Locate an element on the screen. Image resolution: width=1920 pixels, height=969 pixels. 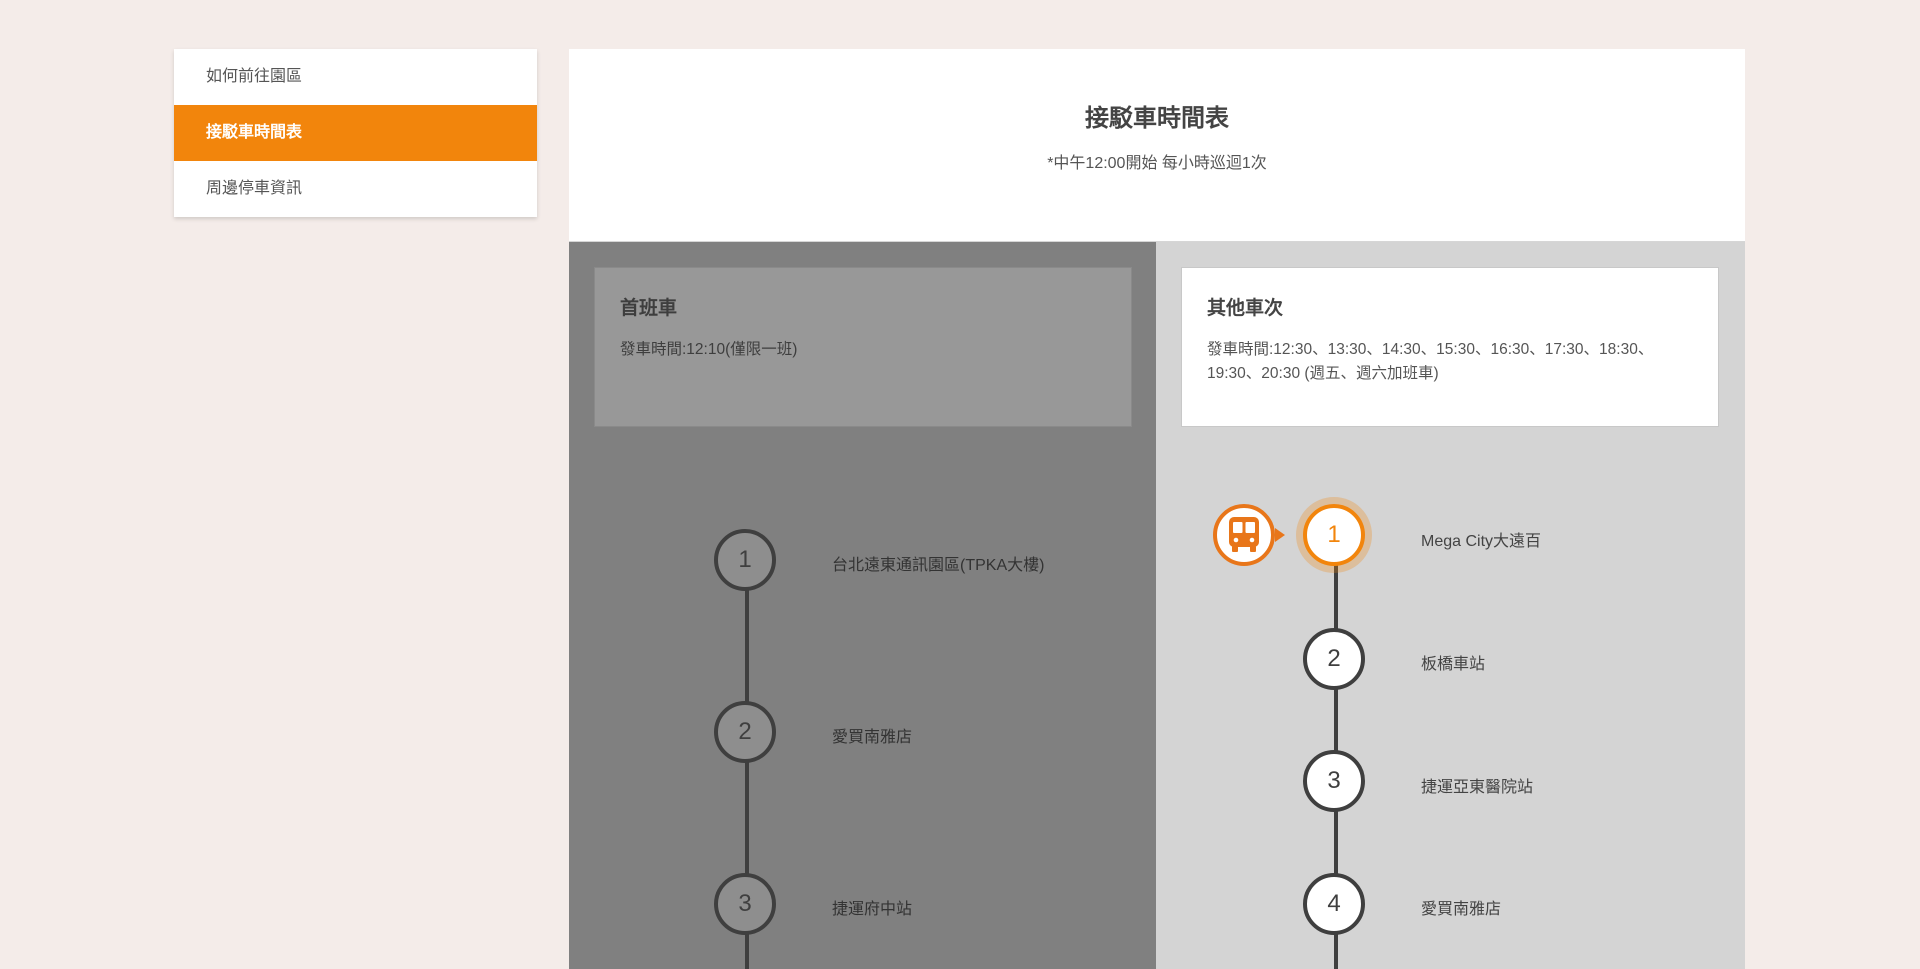
stop-name: 捷運亞東醫院站 is located at coordinates (1477, 787).